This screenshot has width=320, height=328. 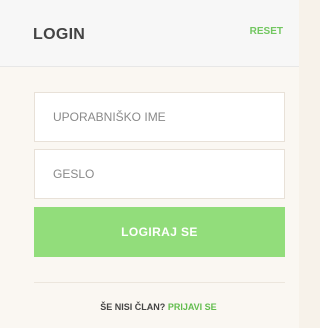 What do you see at coordinates (159, 117) in the screenshot?
I see `username-input` at bounding box center [159, 117].